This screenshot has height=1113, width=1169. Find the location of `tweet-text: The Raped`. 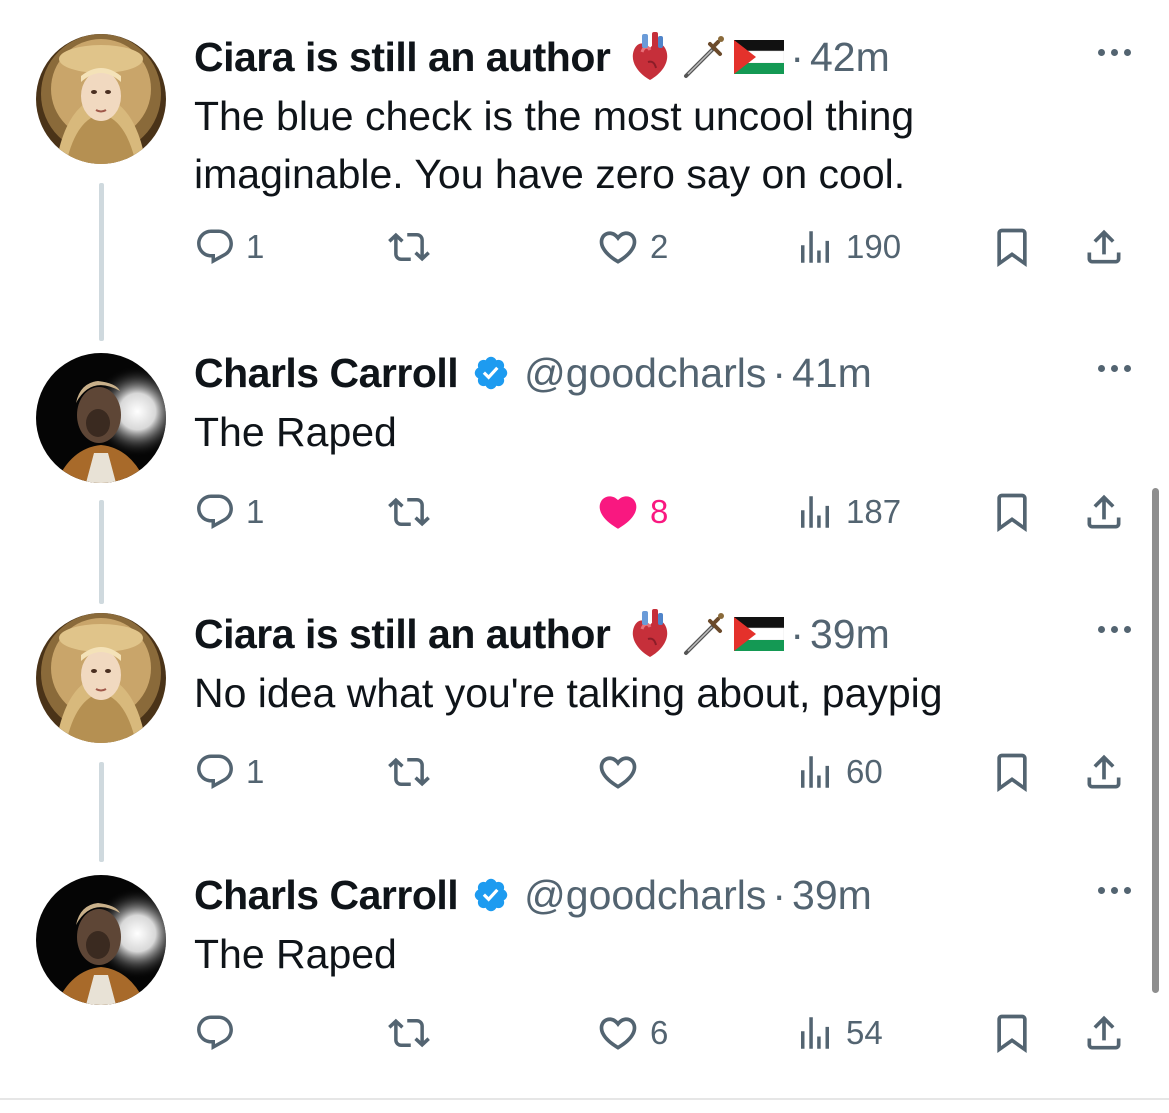

tweet-text: The Raped is located at coordinates (295, 432).